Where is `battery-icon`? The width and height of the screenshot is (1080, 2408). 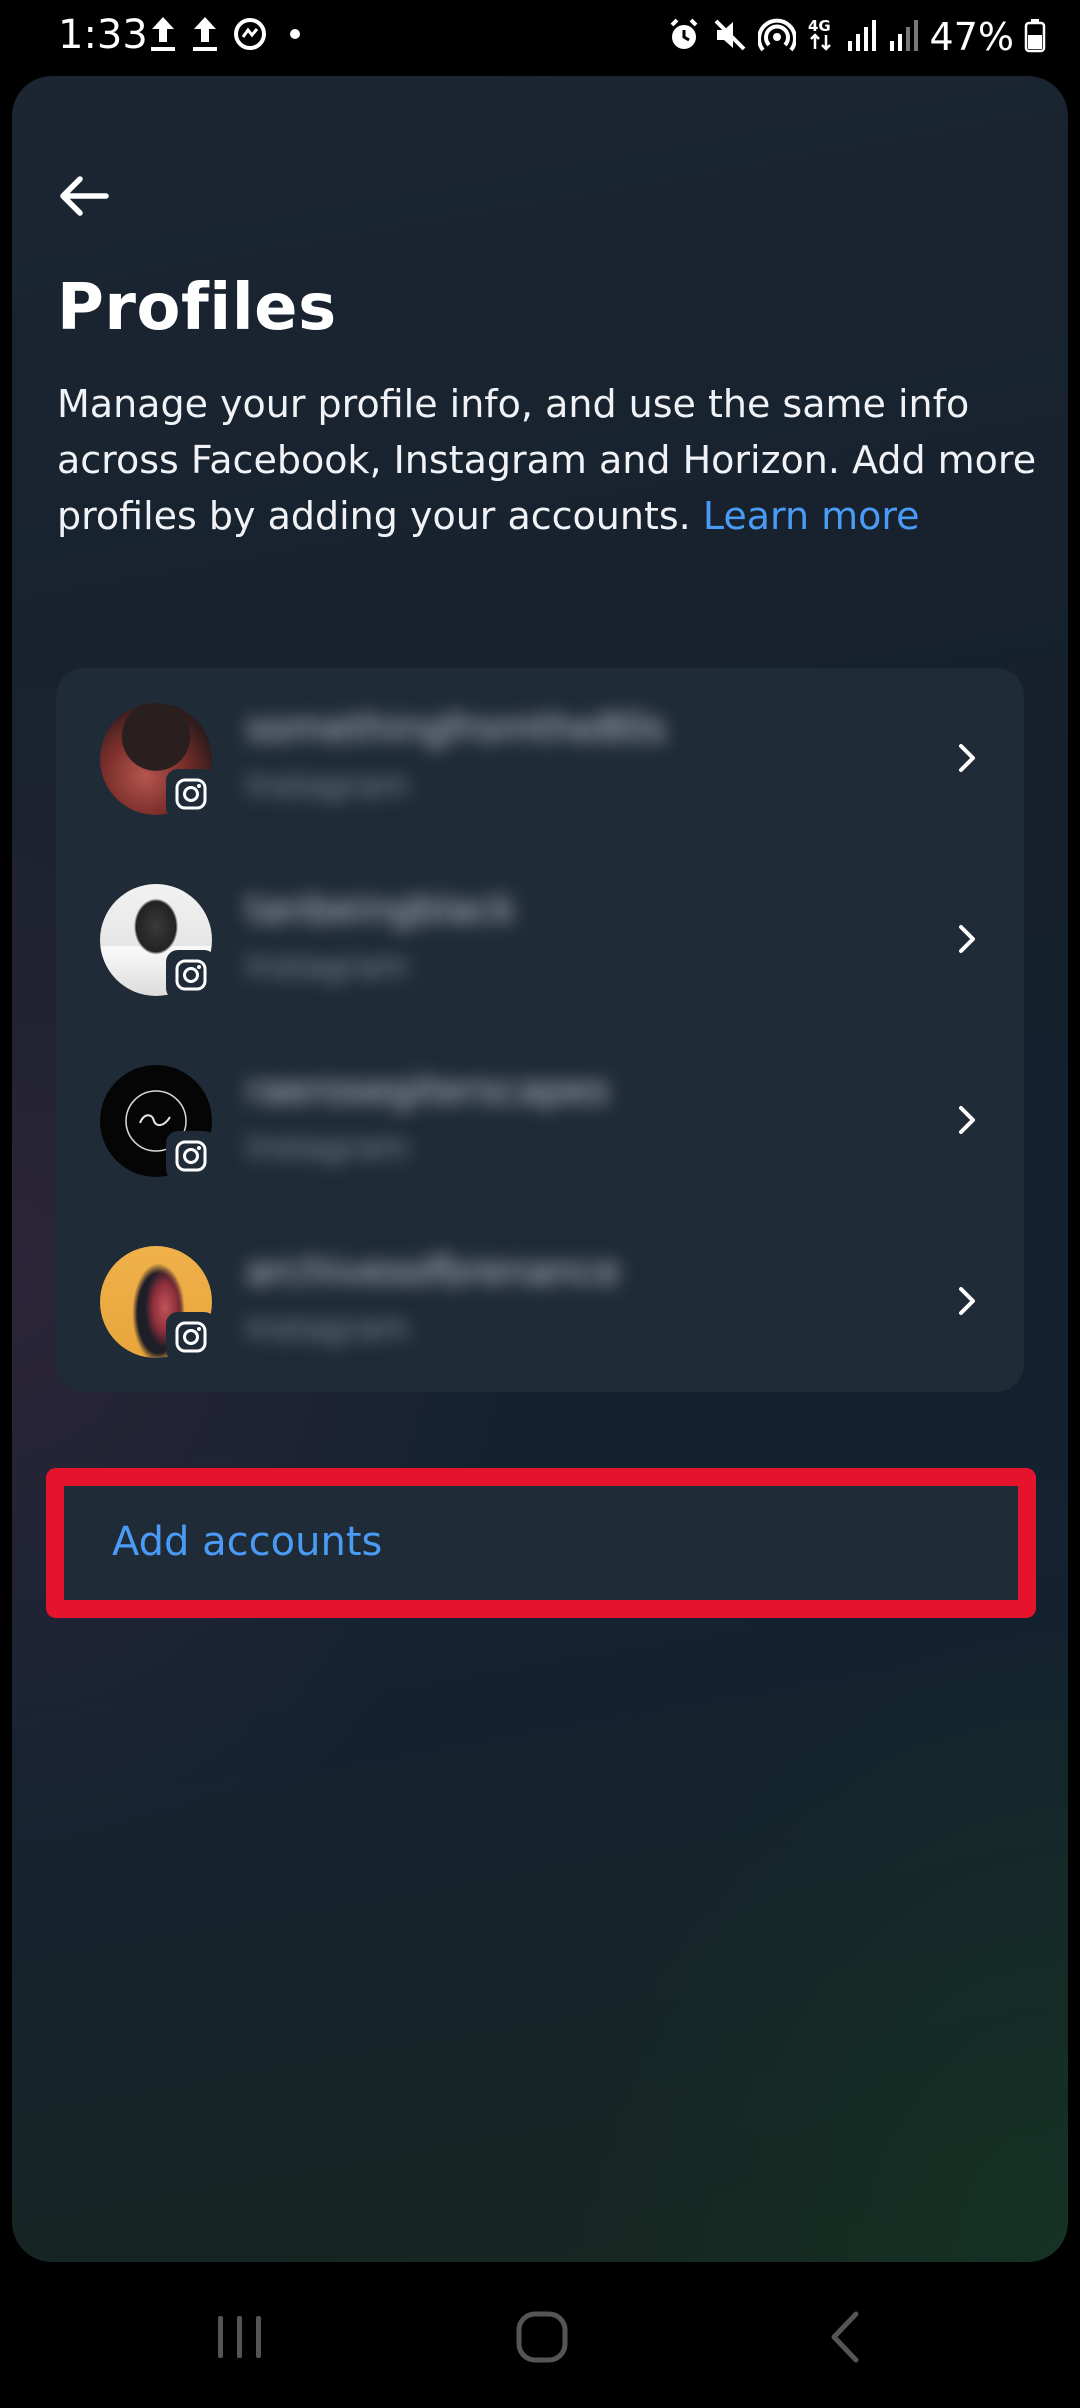
battery-icon is located at coordinates (1035, 37).